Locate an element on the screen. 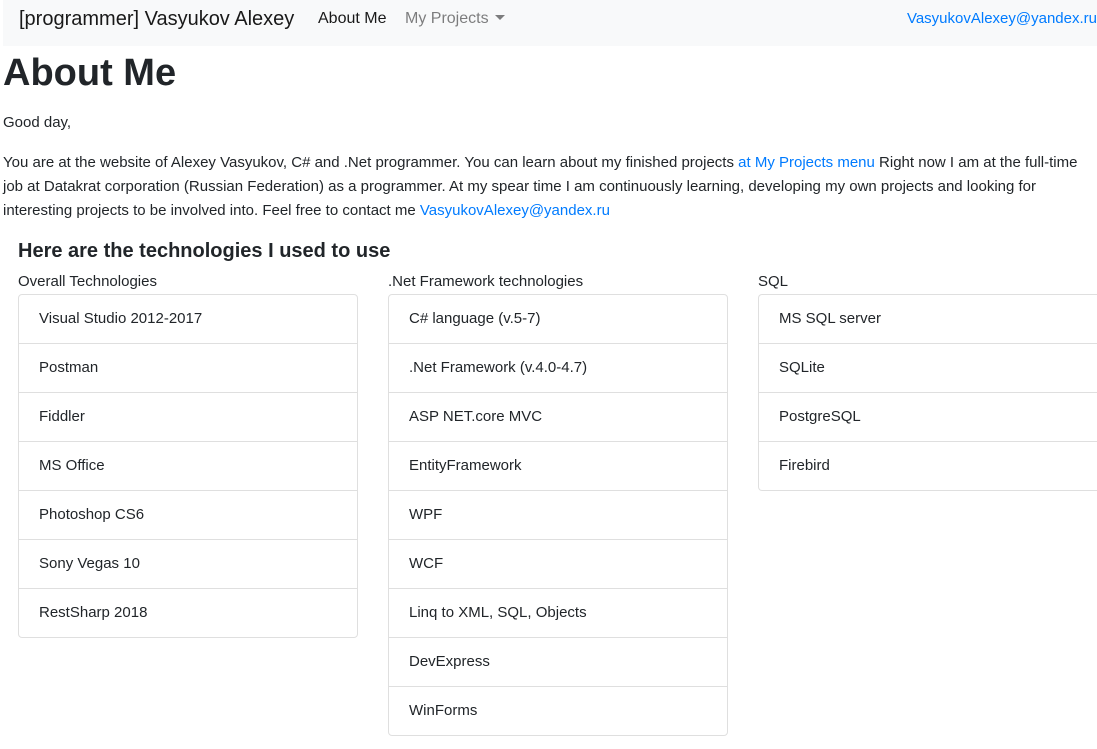 The height and width of the screenshot is (749, 1097). brand-link: [programmer] Vasyukov Alexey is located at coordinates (156, 19).